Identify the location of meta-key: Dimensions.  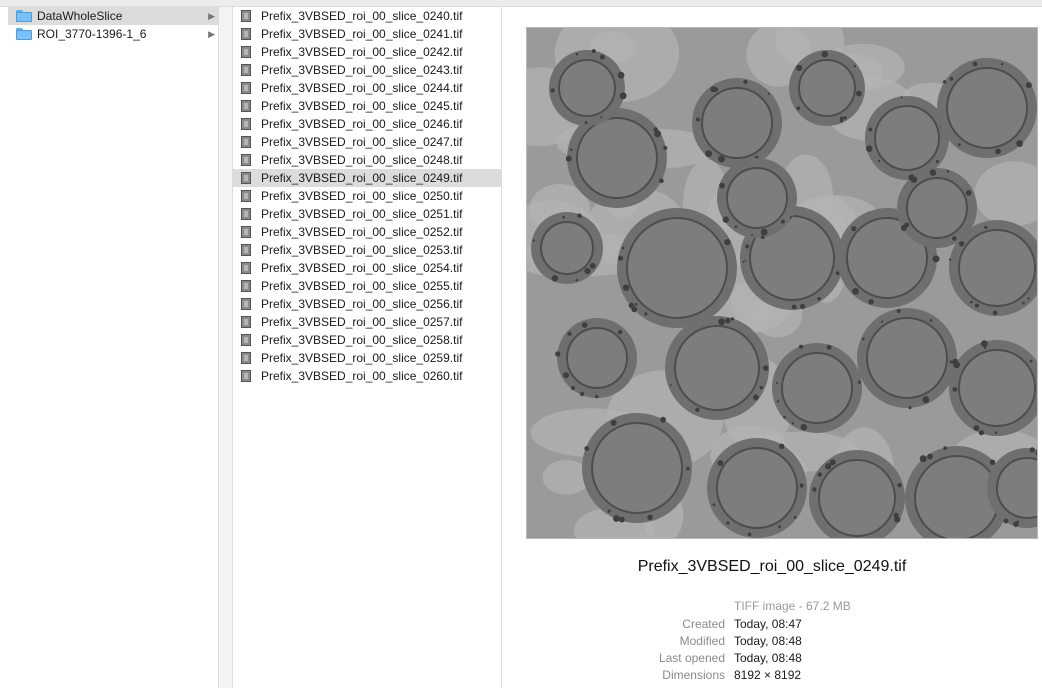
(693, 675).